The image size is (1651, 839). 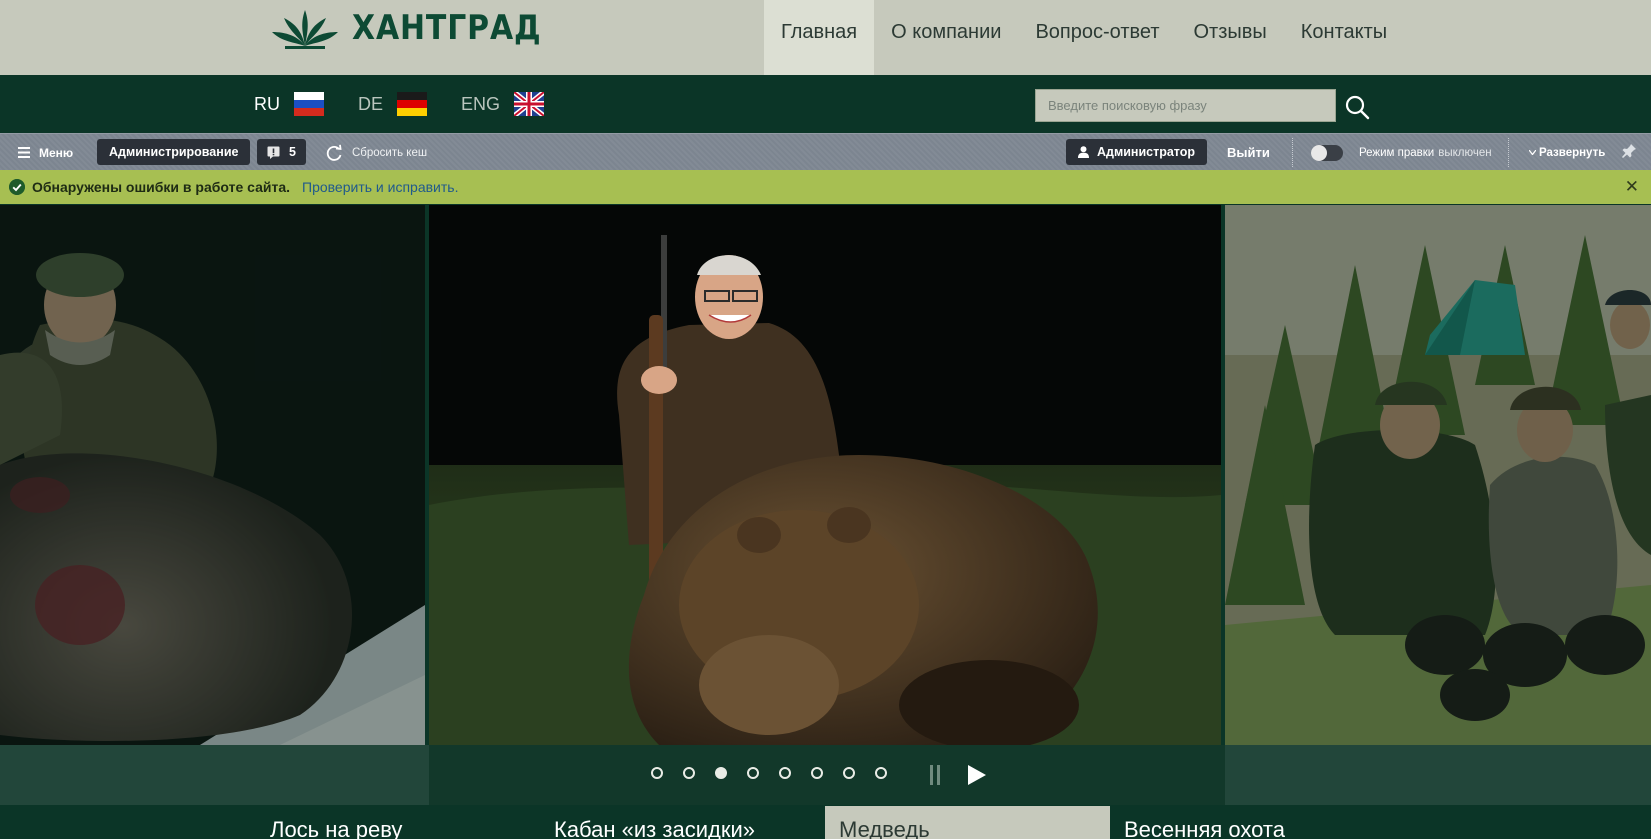 I want to click on pause-icon, so click(x=935, y=775).